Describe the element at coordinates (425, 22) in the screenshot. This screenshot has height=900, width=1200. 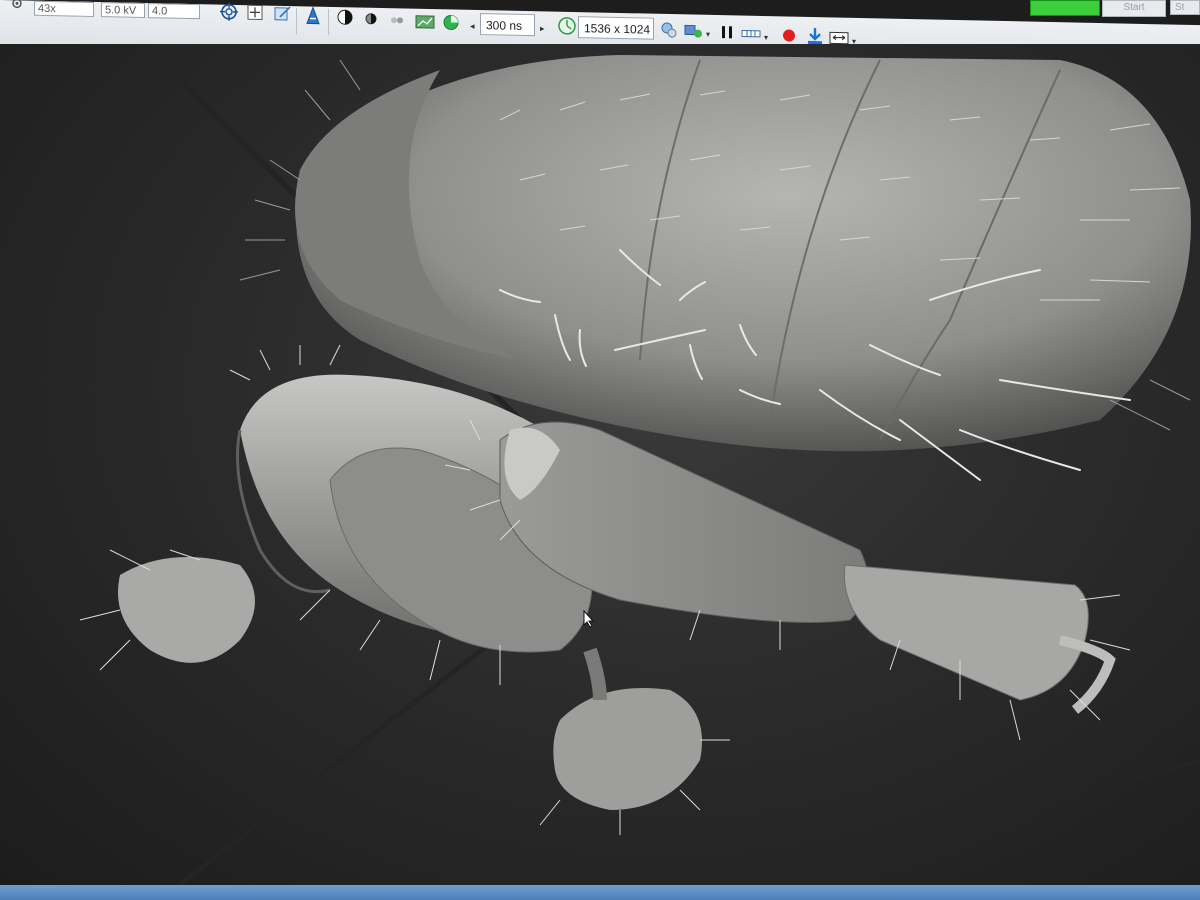
I see `scan-area-icon` at that location.